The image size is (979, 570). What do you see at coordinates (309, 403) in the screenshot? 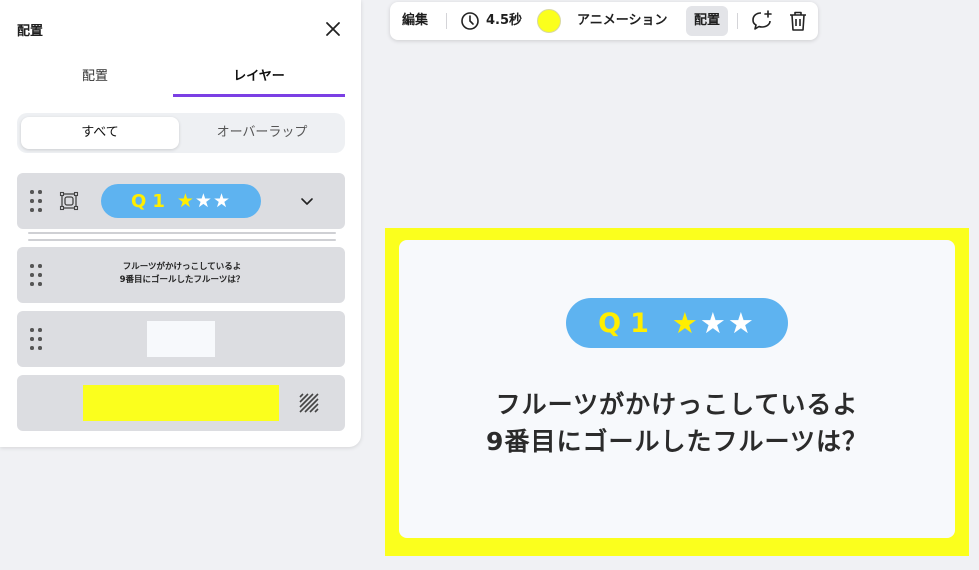
I see `transparency-icon` at bounding box center [309, 403].